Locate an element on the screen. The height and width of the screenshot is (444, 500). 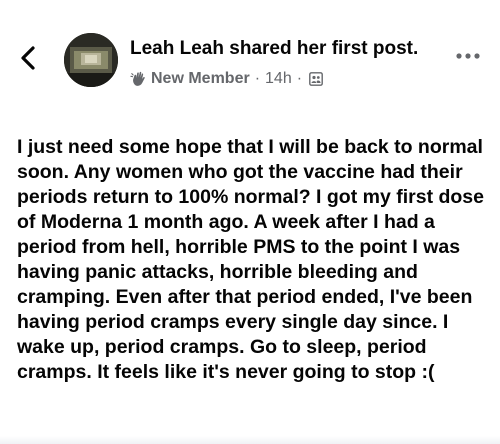
timestamp: 14h is located at coordinates (278, 79).